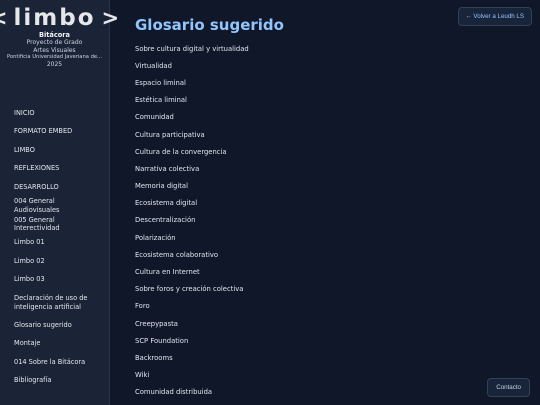  Describe the element at coordinates (54, 224) in the screenshot. I see `sidebar-item-general-interectividad: 005 General Interectividad` at that location.